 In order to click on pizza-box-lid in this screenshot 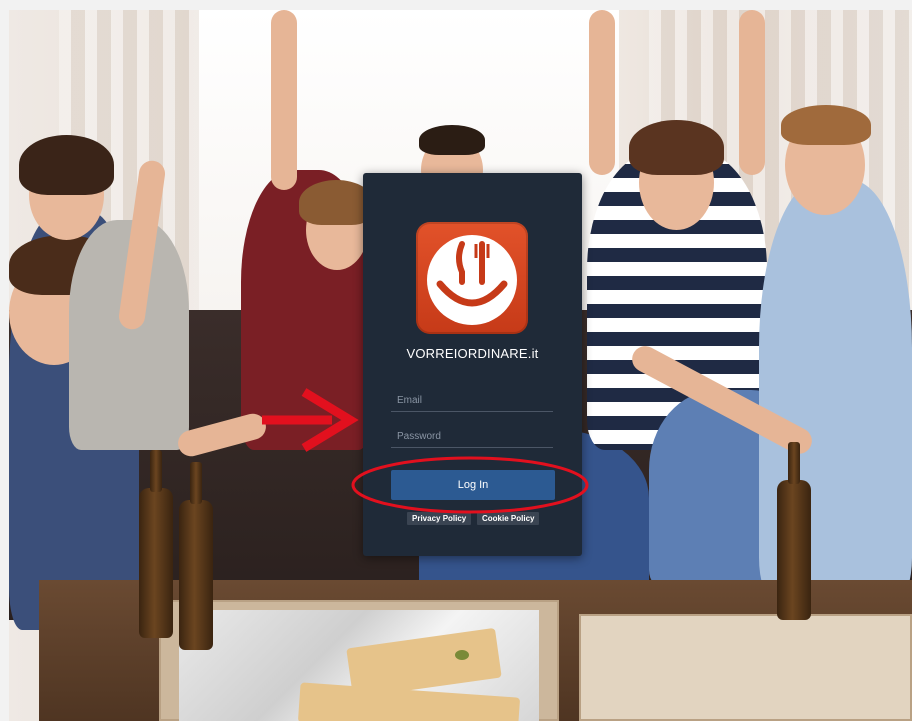, I will do `click(745, 667)`.